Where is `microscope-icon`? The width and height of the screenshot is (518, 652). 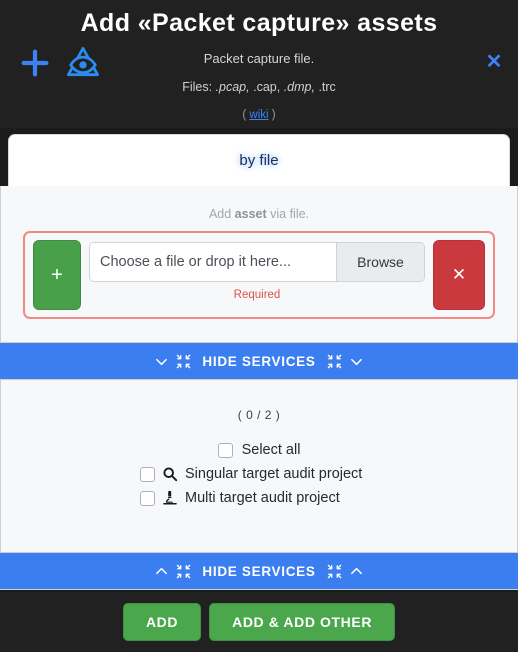
microscope-icon is located at coordinates (170, 497).